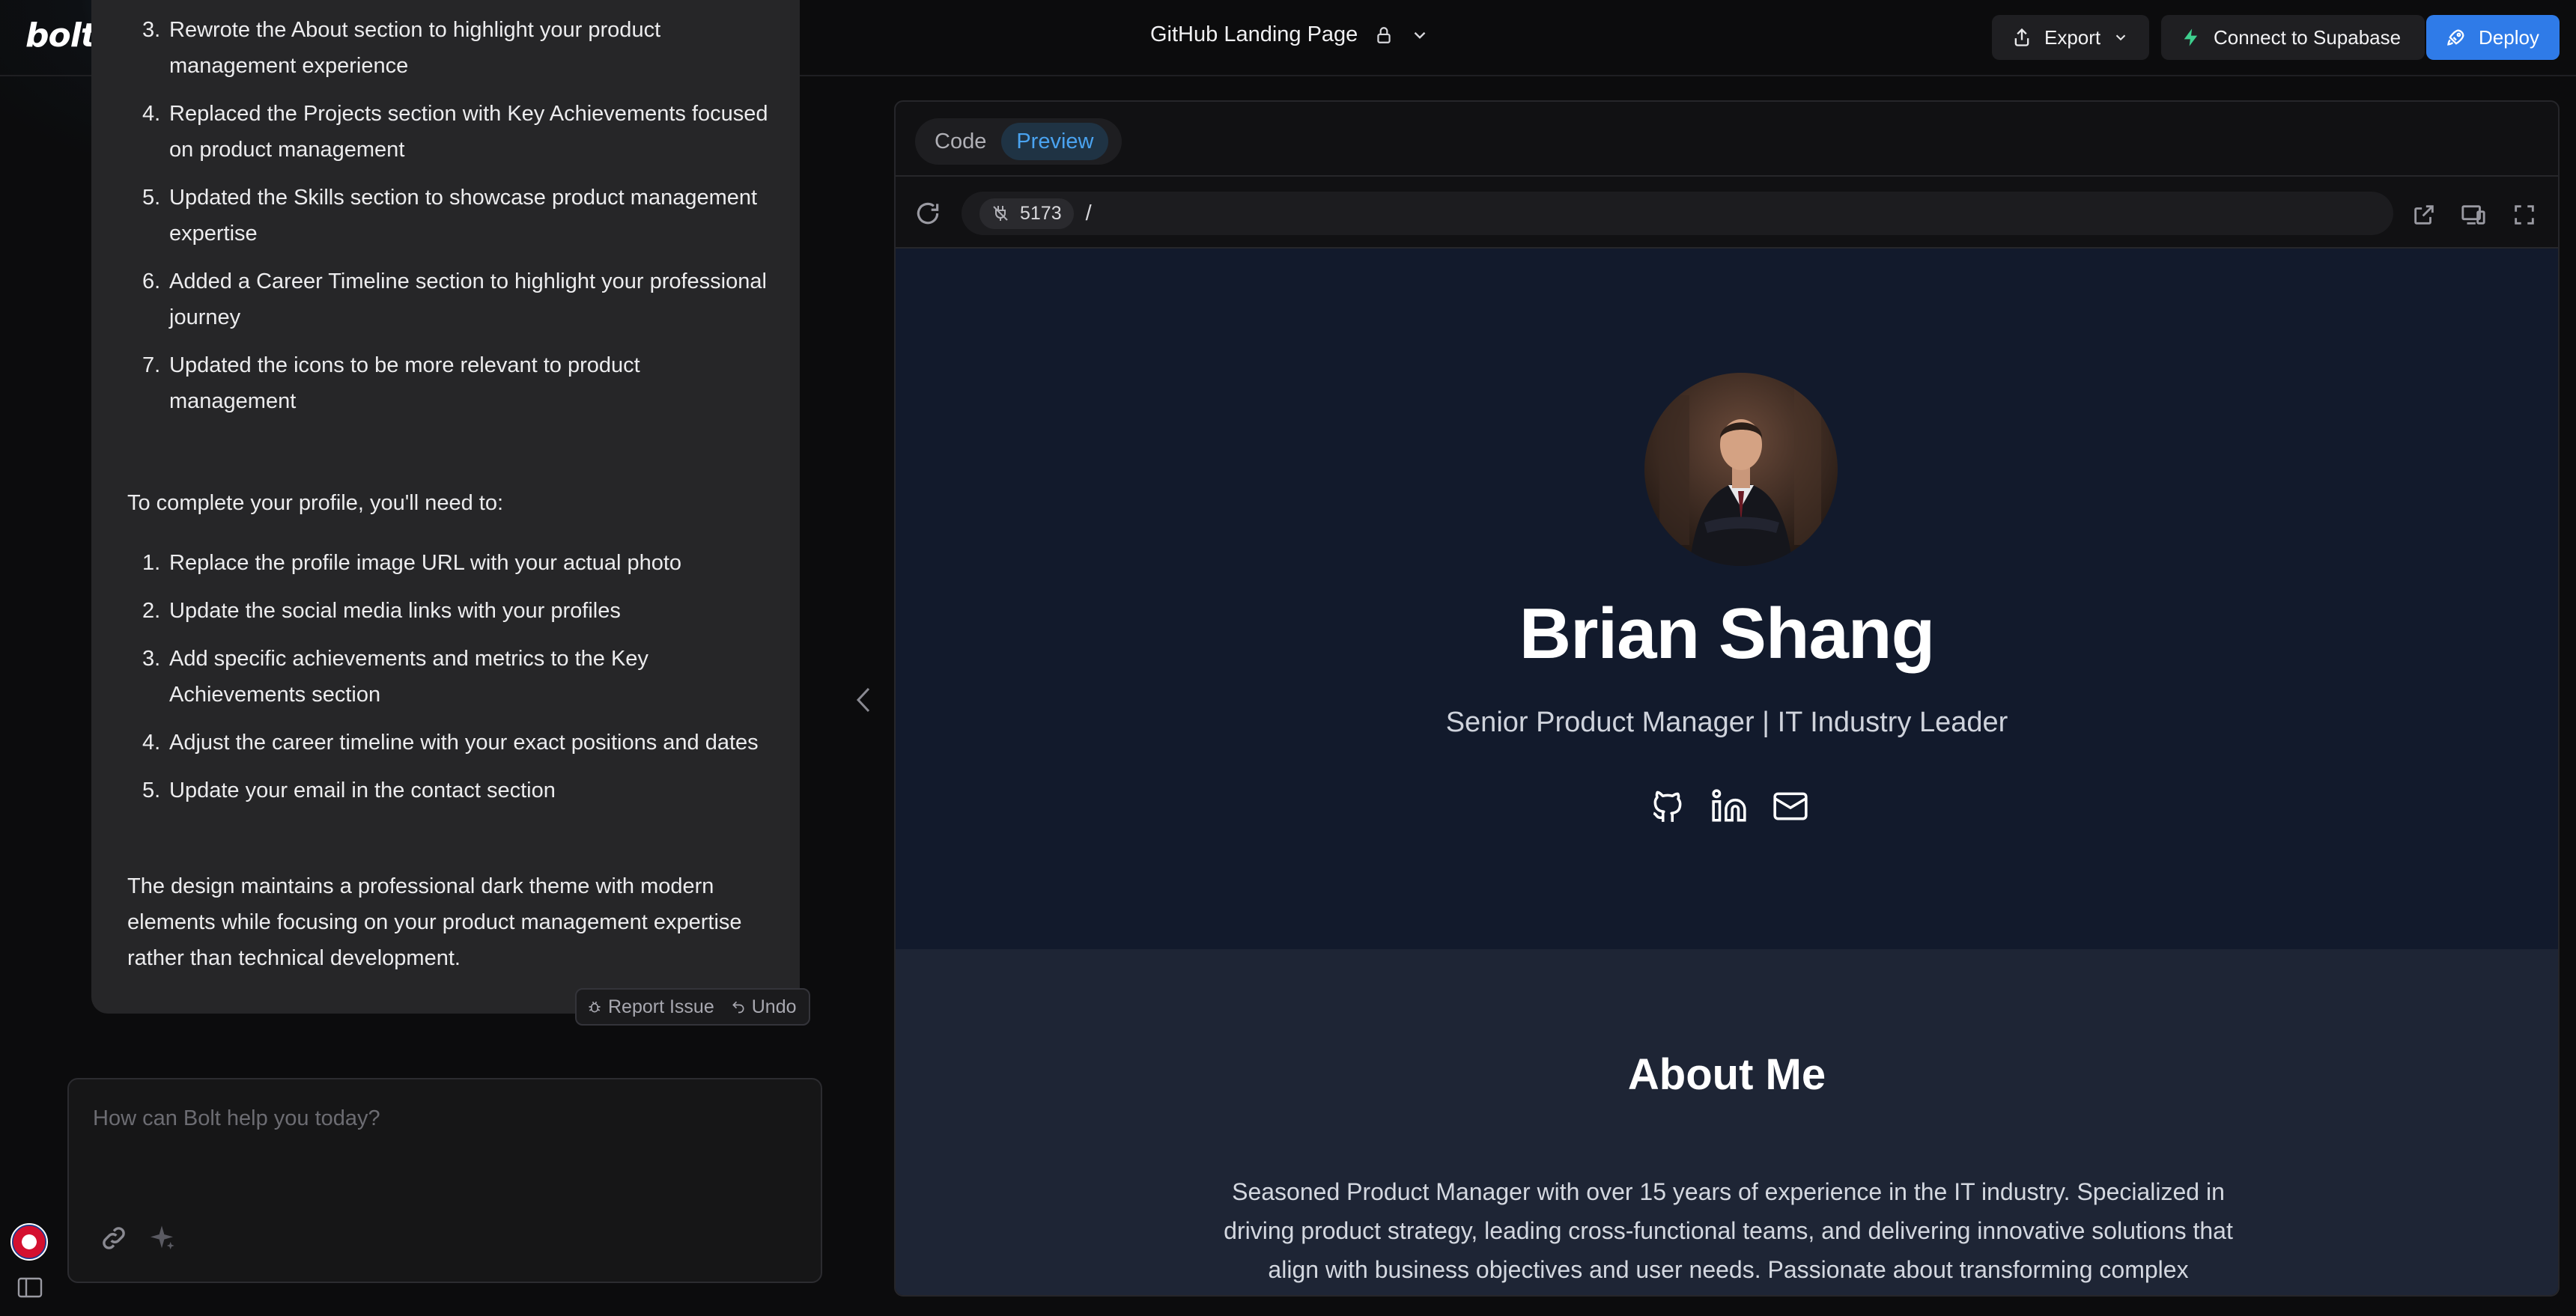 This screenshot has width=2576, height=1316. What do you see at coordinates (2308, 37) in the screenshot?
I see `supabase-label: Connect to Supabase` at bounding box center [2308, 37].